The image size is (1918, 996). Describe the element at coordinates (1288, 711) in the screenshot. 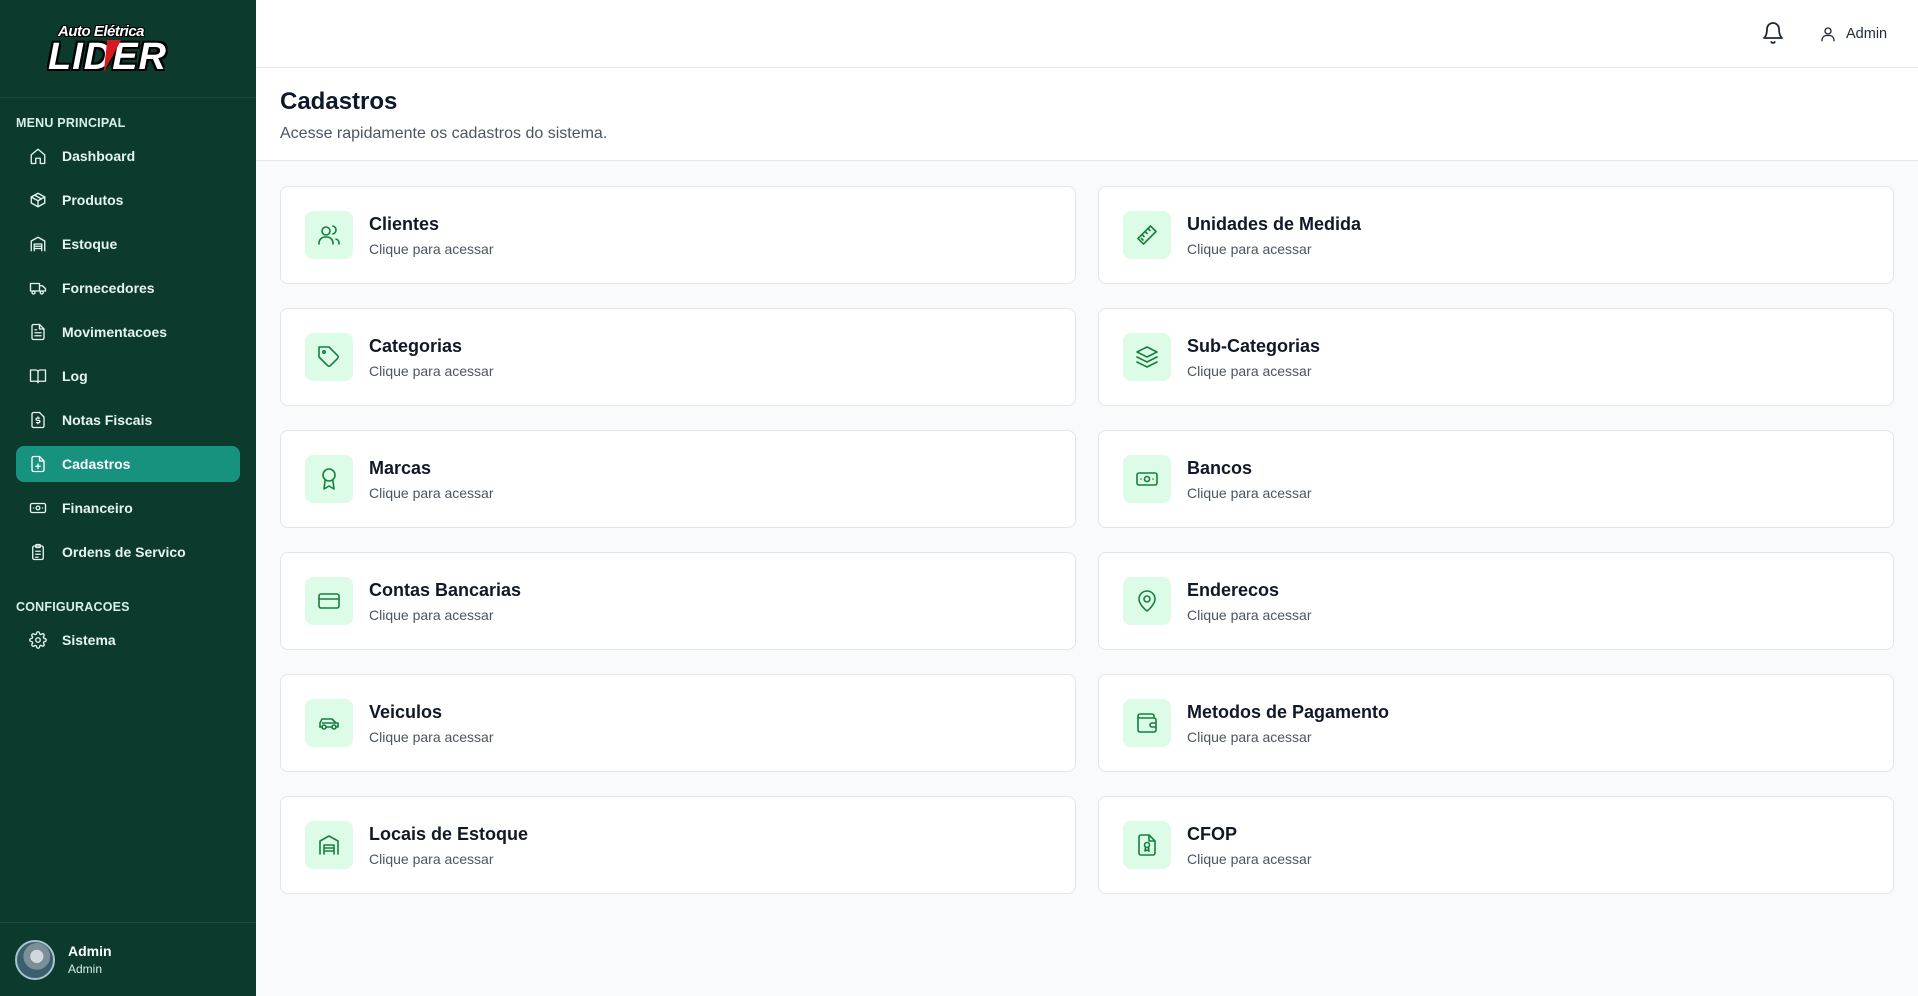

I see `card-title: Metodos de Pagamento` at that location.